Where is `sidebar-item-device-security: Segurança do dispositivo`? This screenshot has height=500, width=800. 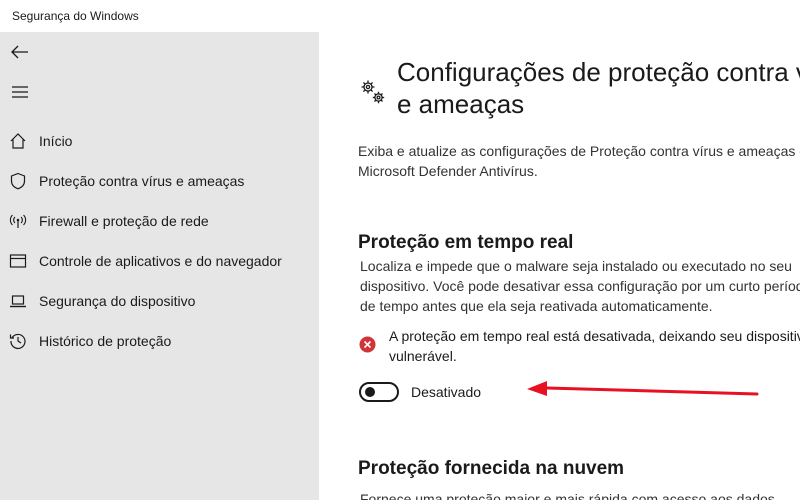 sidebar-item-device-security: Segurança do dispositivo is located at coordinates (159, 301).